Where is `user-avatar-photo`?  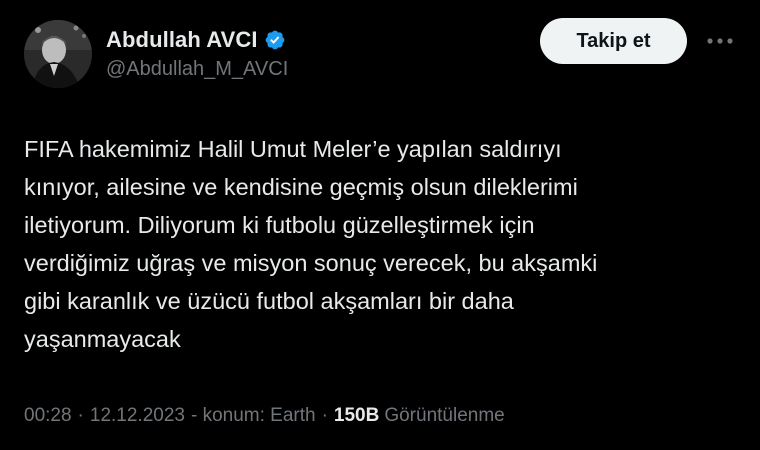
user-avatar-photo is located at coordinates (58, 54).